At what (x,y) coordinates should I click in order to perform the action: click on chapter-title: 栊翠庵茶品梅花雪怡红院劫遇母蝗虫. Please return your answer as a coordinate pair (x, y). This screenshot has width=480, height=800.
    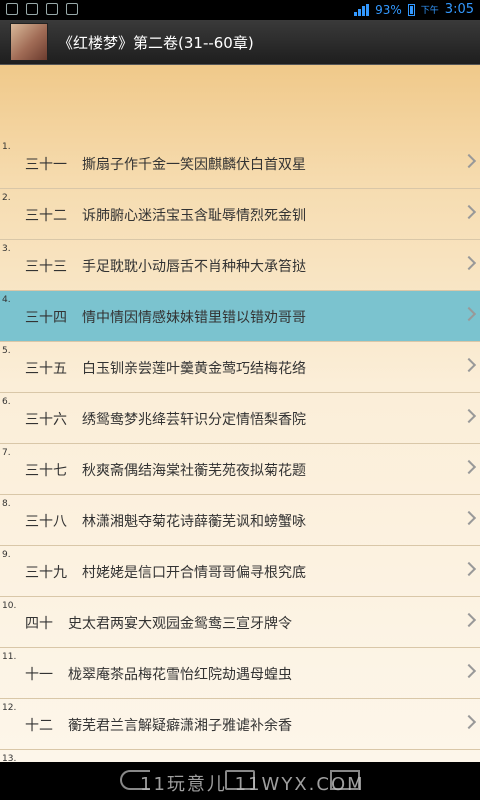
    Looking at the image, I should click on (180, 675).